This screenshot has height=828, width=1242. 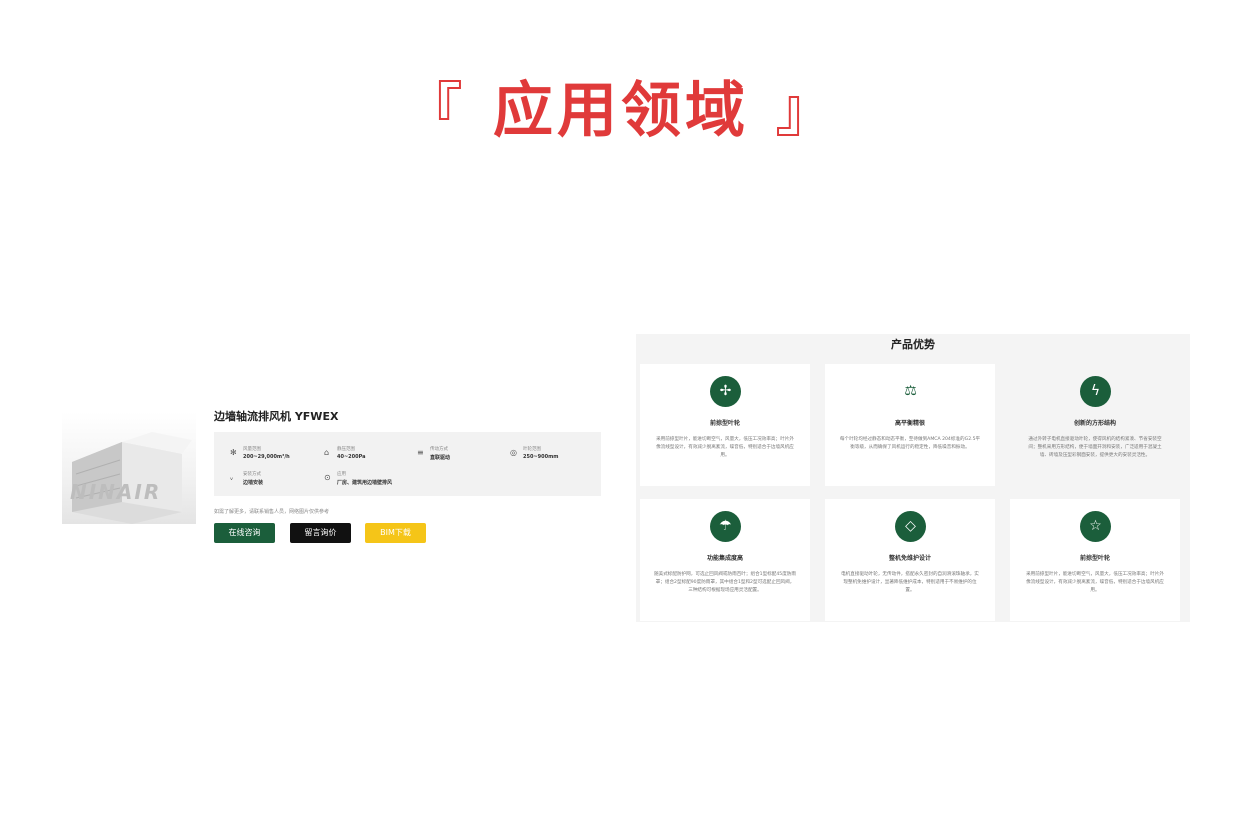 I want to click on advantage-card-title: 高平衡精很, so click(x=909, y=423).